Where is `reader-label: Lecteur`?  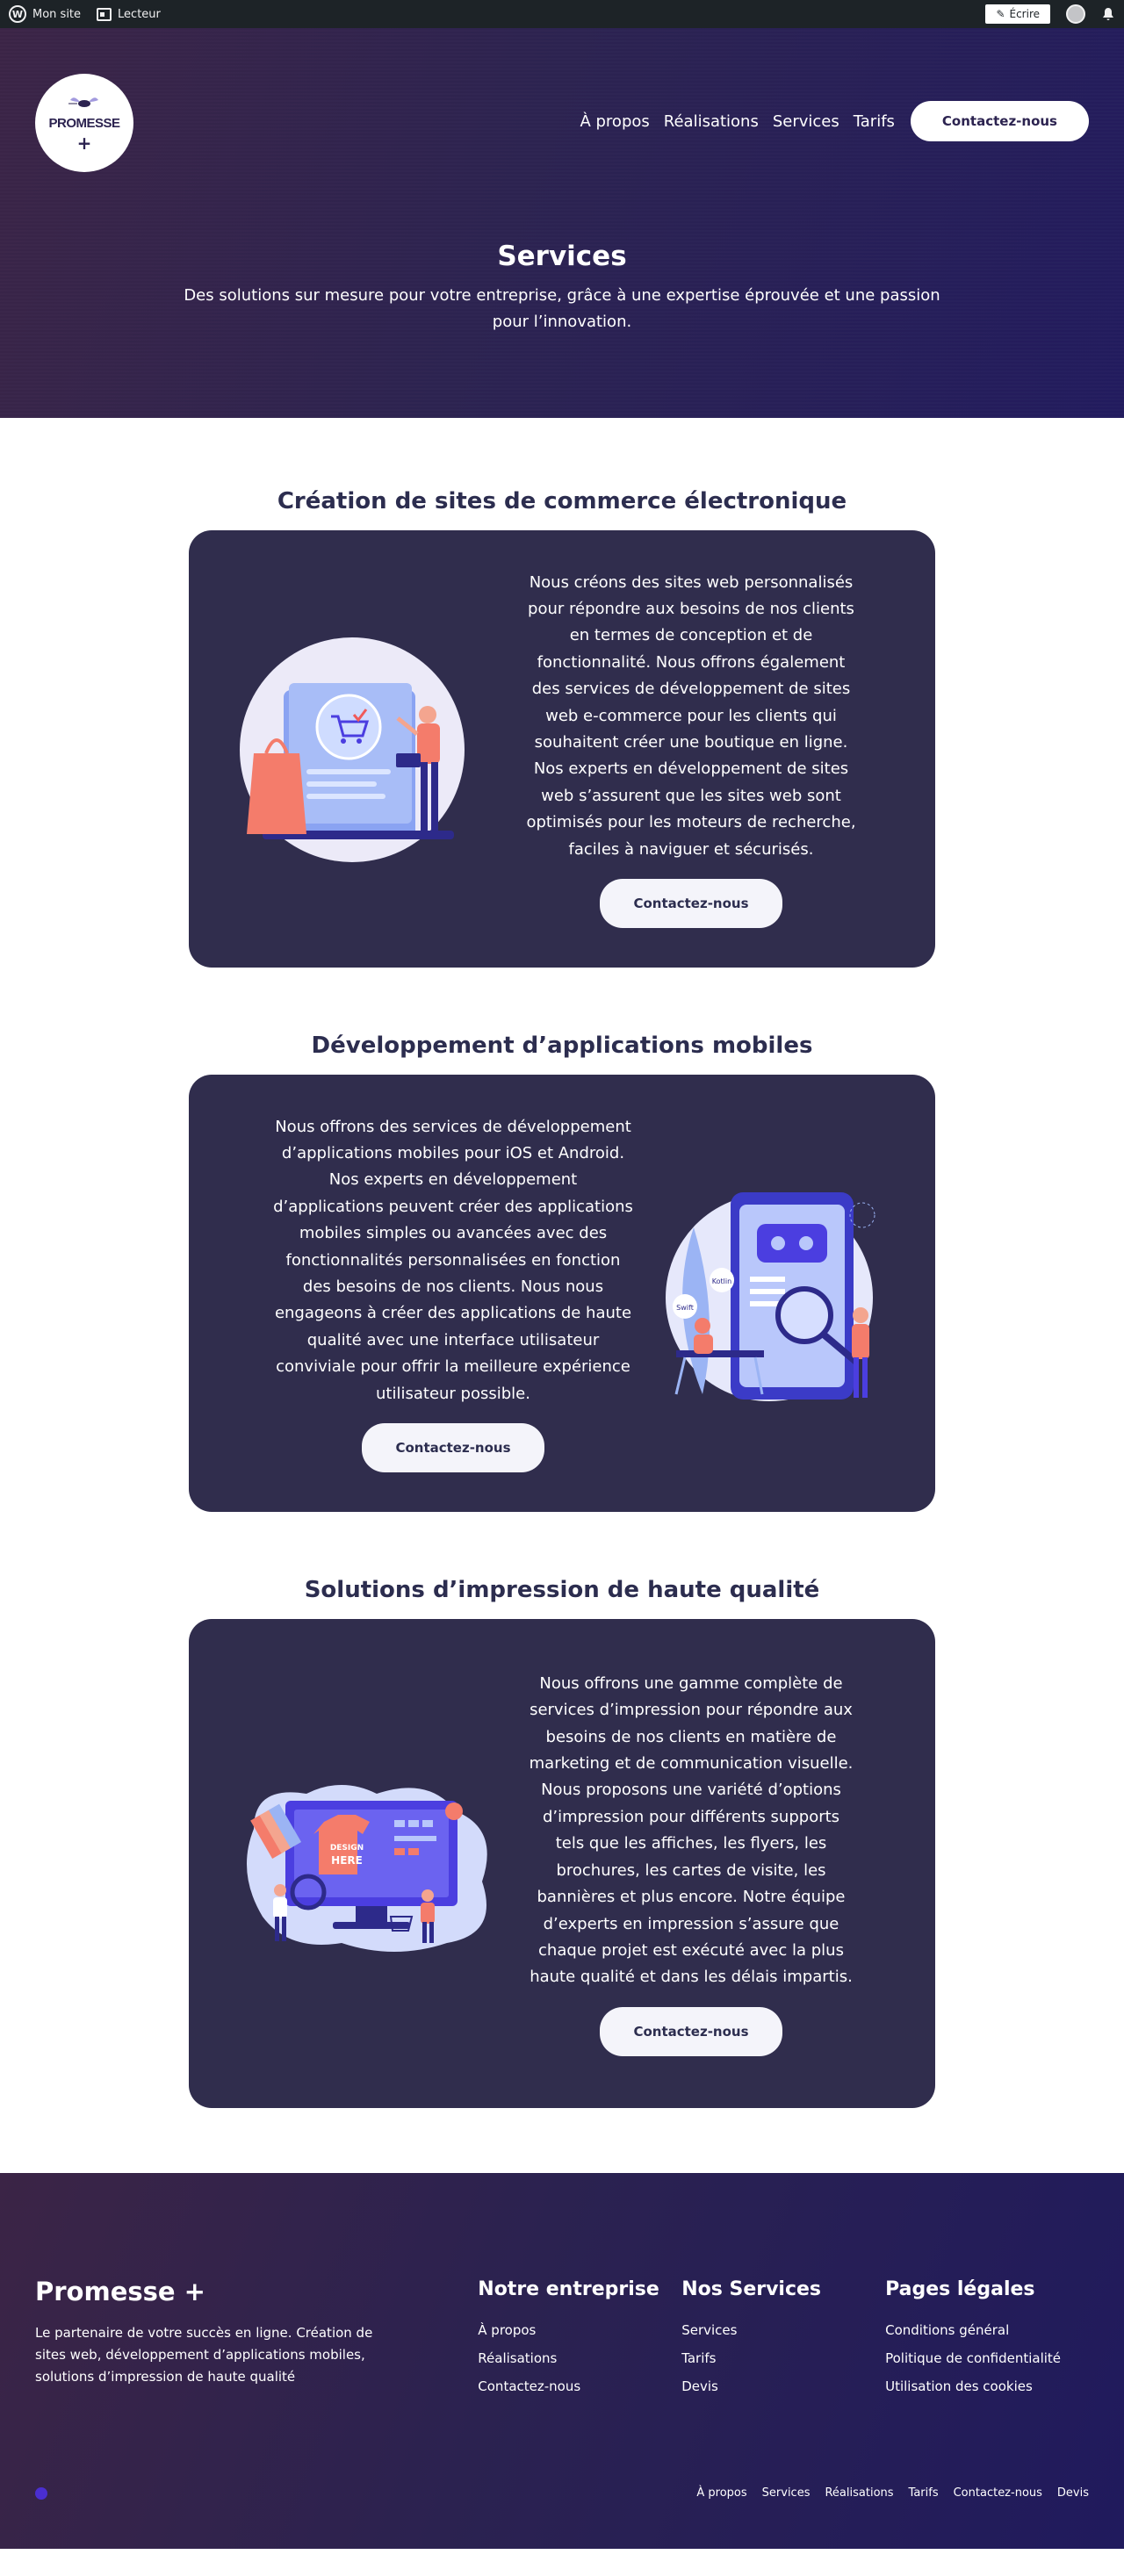 reader-label: Lecteur is located at coordinates (140, 14).